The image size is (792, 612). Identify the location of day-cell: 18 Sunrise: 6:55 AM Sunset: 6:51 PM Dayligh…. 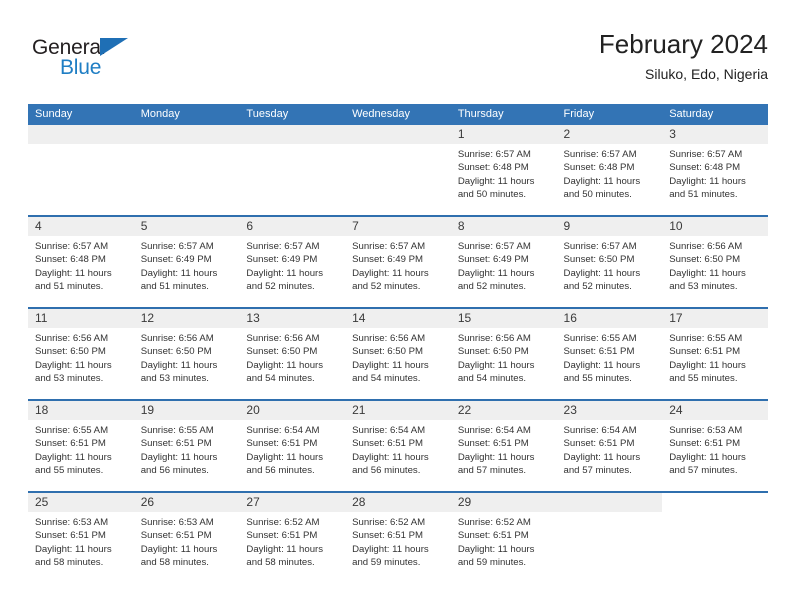
(81, 446).